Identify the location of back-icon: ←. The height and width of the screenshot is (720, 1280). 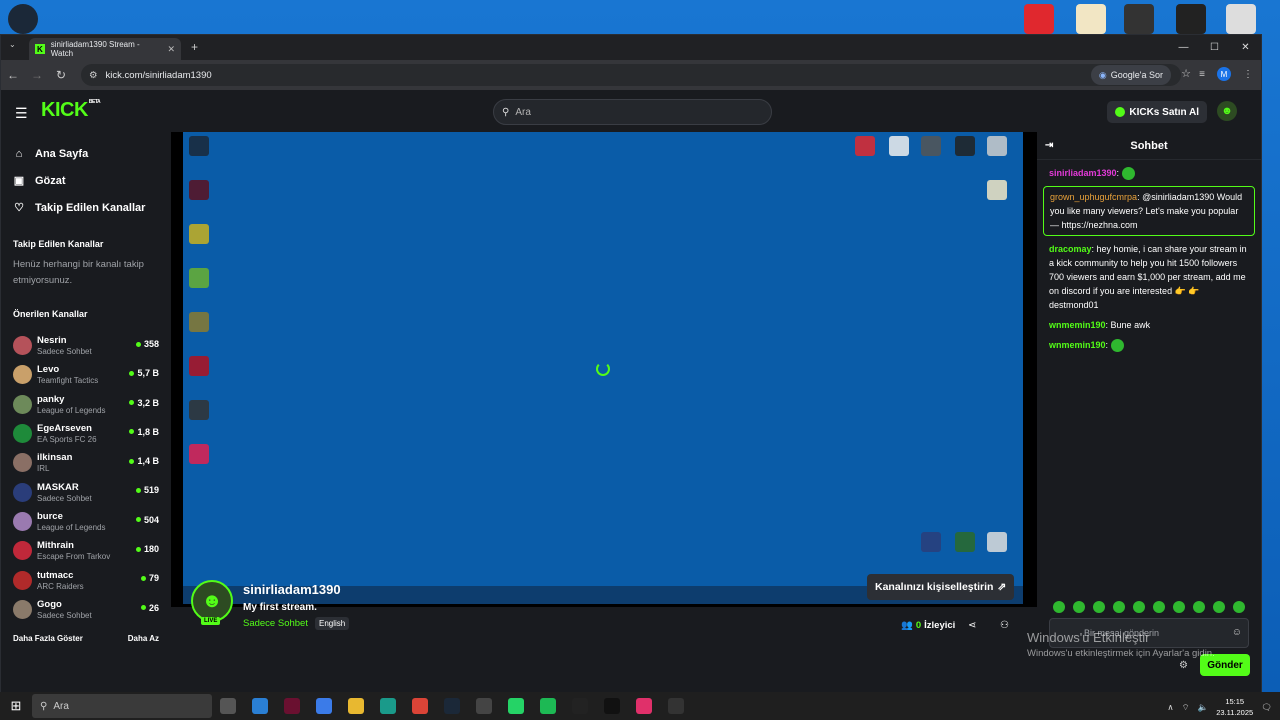
(13, 75).